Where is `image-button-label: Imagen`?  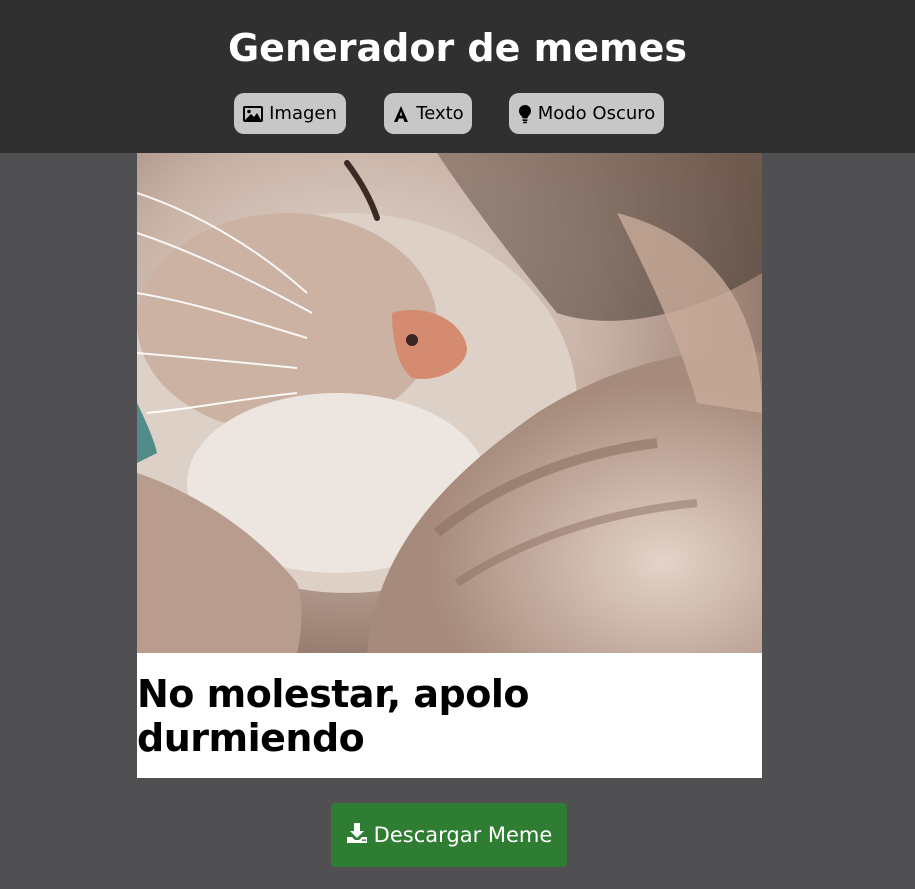
image-button-label: Imagen is located at coordinates (303, 113).